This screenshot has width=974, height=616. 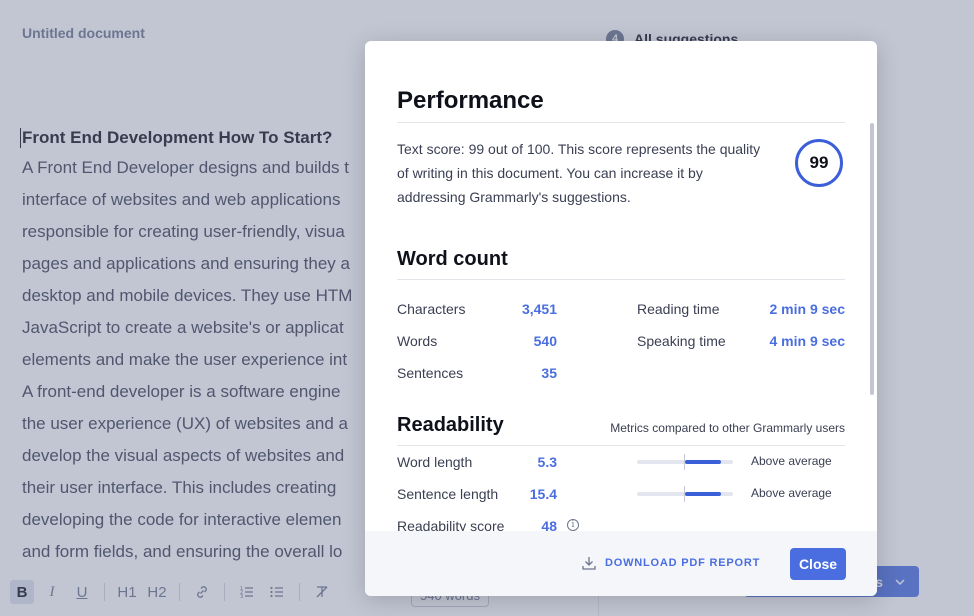 What do you see at coordinates (547, 462) in the screenshot?
I see `word-length-value: 5.3` at bounding box center [547, 462].